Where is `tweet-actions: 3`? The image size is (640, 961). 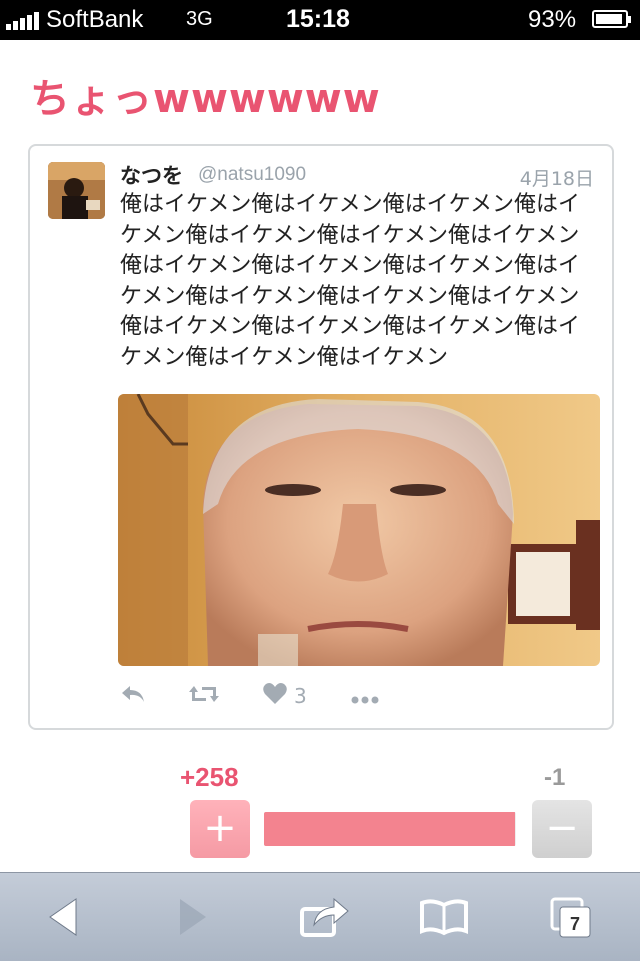 tweet-actions: 3 is located at coordinates (270, 697).